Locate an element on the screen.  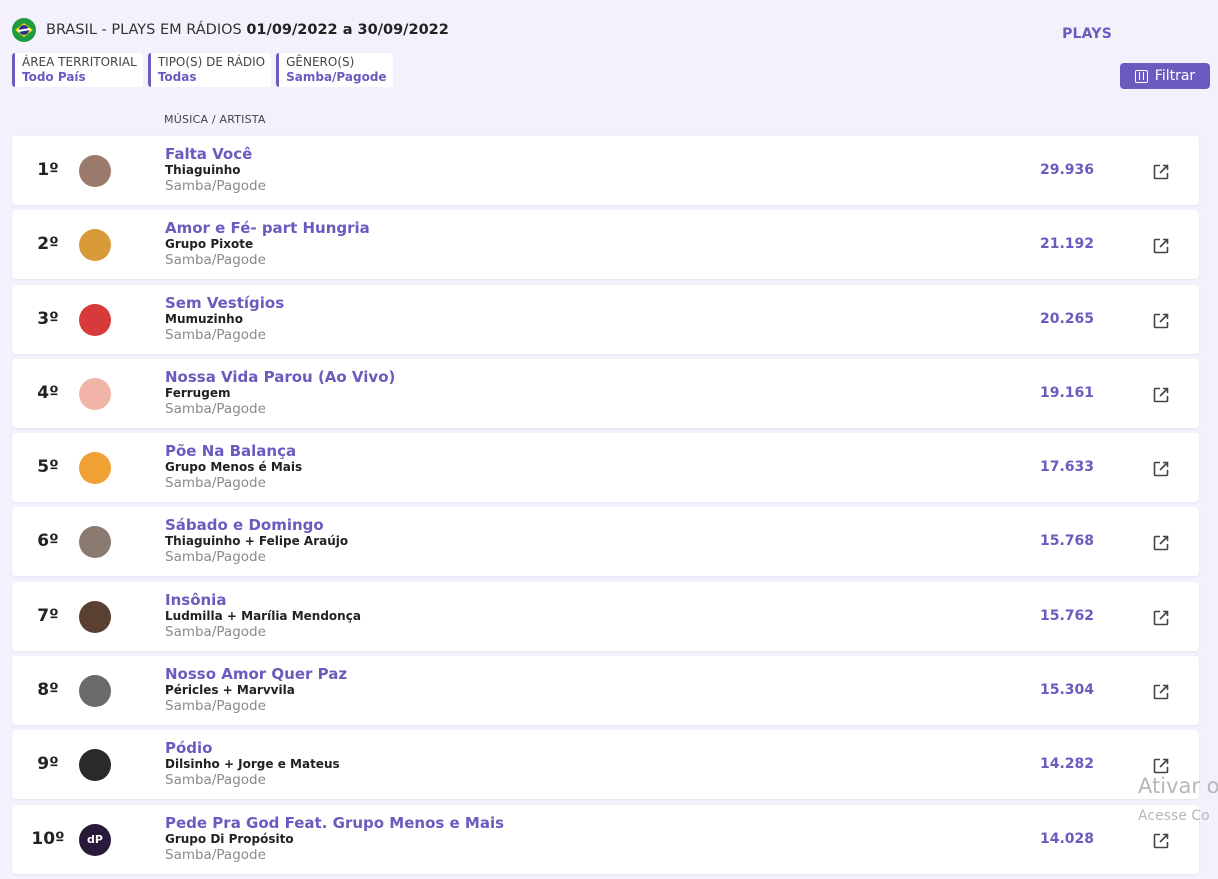
rank-number: 1º is located at coordinates (48, 170).